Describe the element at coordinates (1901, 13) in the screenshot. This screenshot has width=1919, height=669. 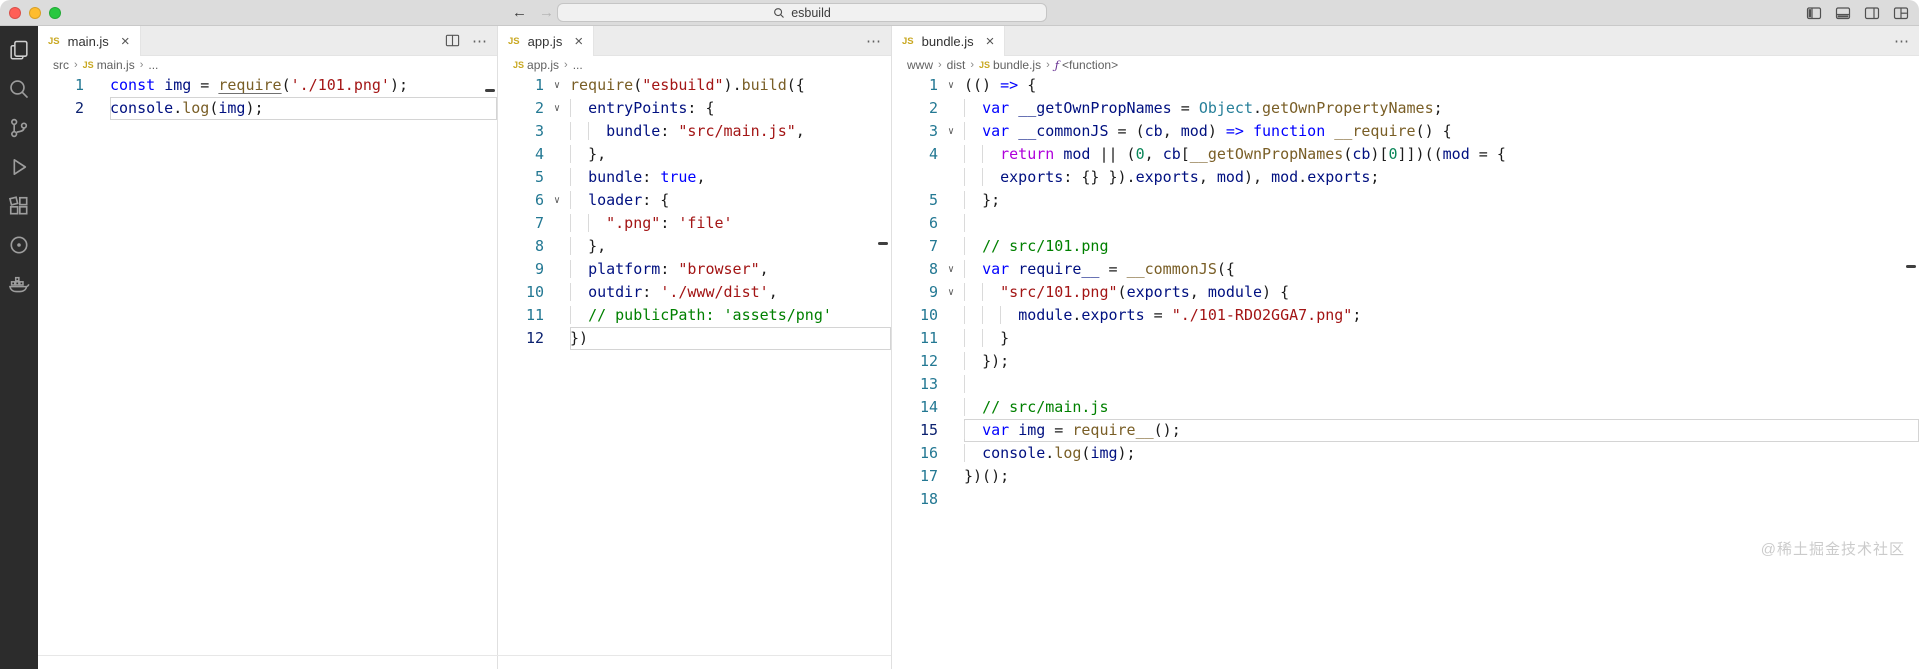
I see `customize-layout-button` at that location.